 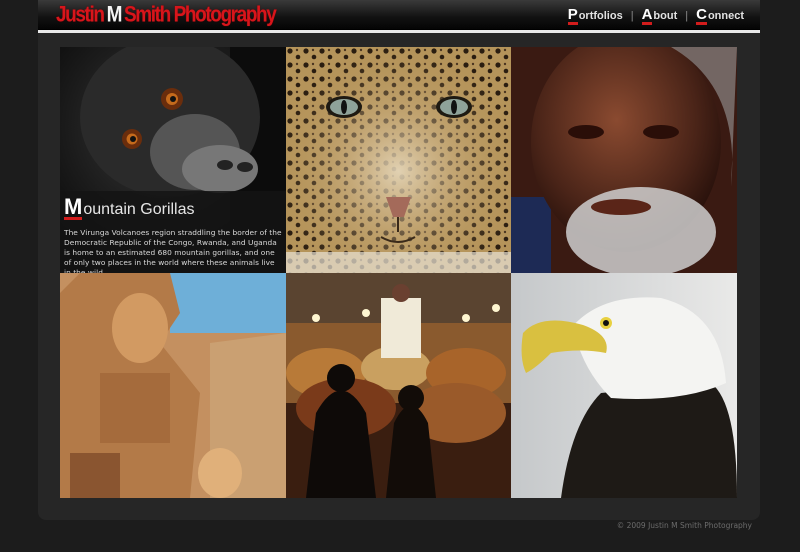 I want to click on market-photo, so click(x=398, y=385).